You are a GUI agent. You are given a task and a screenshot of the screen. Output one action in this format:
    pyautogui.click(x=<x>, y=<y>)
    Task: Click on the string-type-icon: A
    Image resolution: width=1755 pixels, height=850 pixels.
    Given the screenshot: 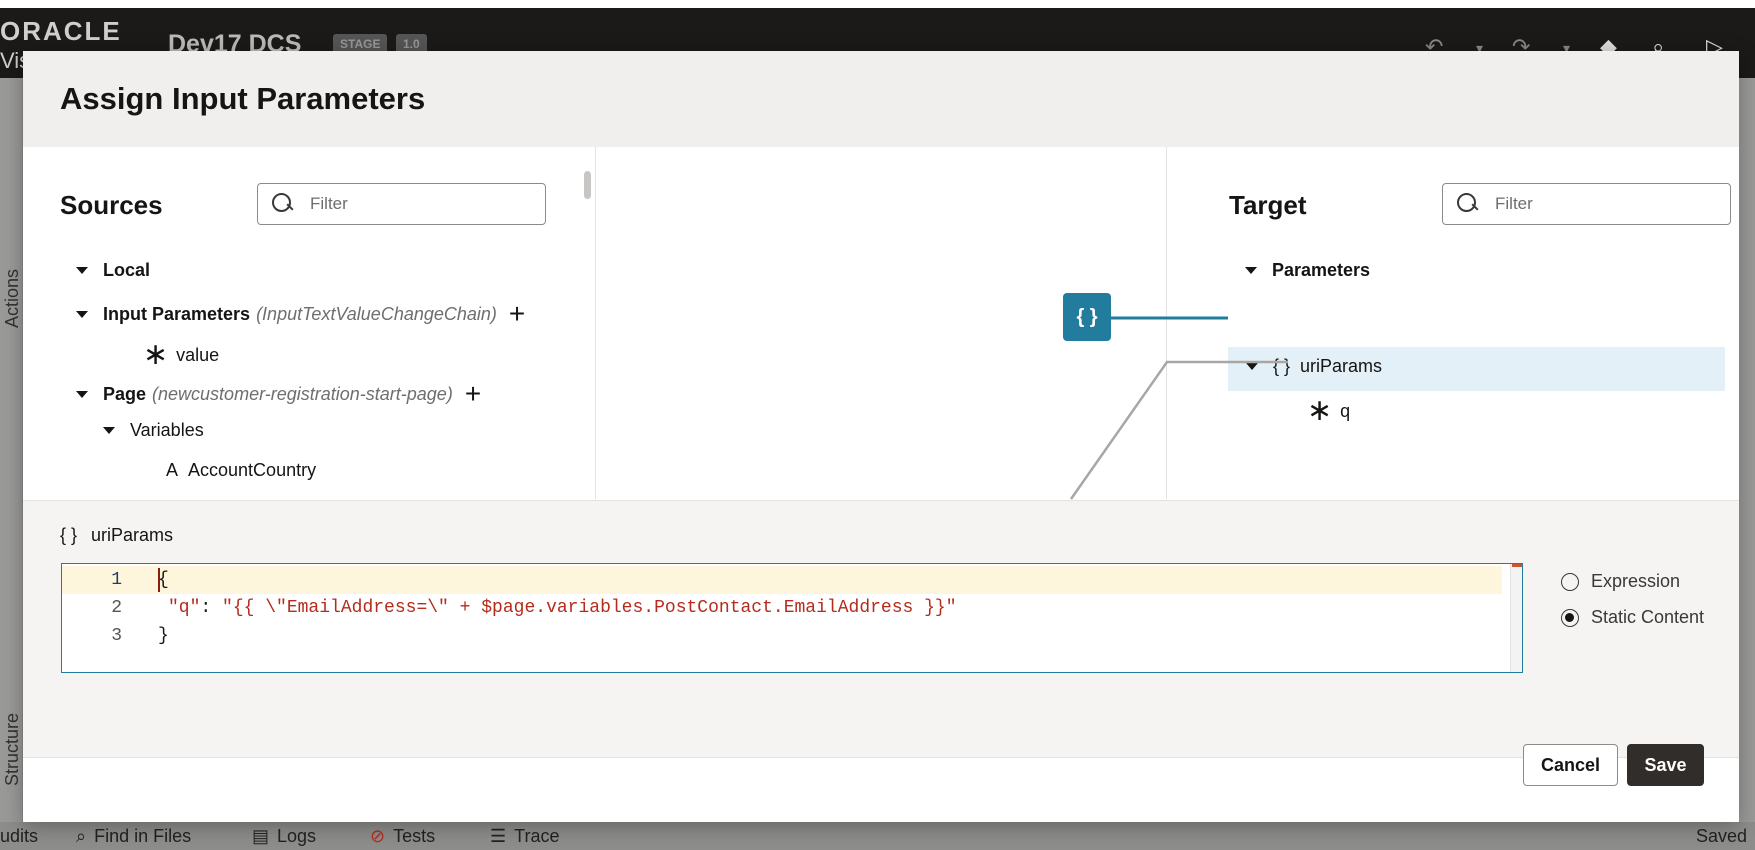 What is the action you would take?
    pyautogui.click(x=172, y=470)
    